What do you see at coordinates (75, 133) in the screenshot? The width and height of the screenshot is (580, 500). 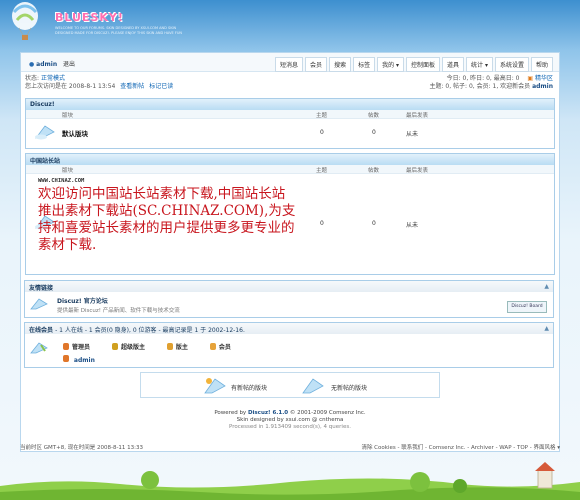 I see `forum-name-link: 默认版块` at bounding box center [75, 133].